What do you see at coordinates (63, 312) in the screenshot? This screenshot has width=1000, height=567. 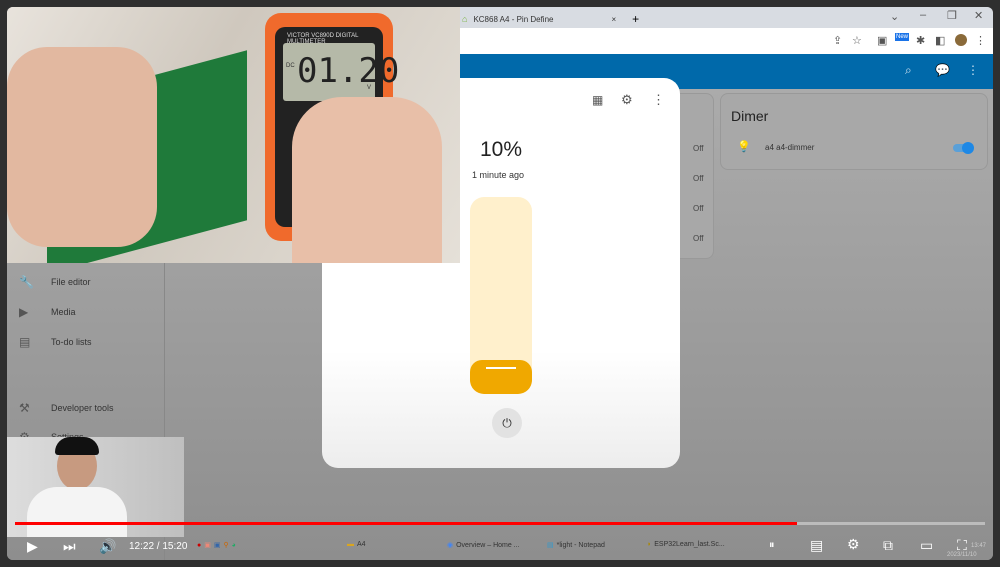 I see `label: Media` at bounding box center [63, 312].